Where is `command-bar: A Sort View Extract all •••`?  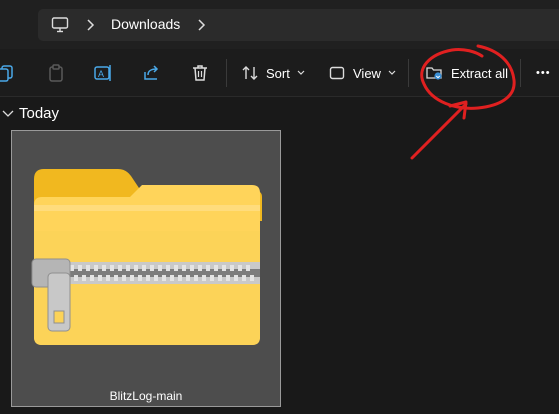 command-bar: A Sort View Extract all ••• is located at coordinates (279, 73).